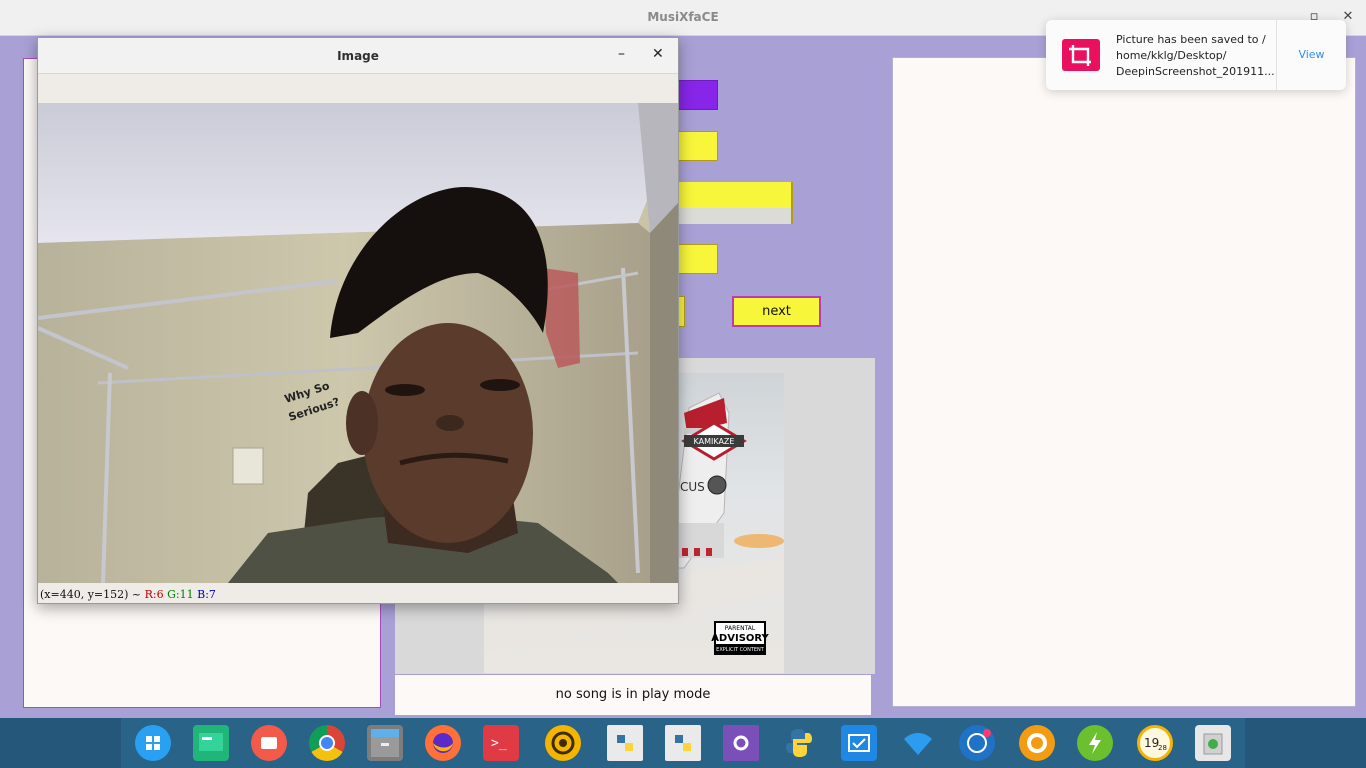  Describe the element at coordinates (977, 743) in the screenshot. I see `deepin-icon` at that location.